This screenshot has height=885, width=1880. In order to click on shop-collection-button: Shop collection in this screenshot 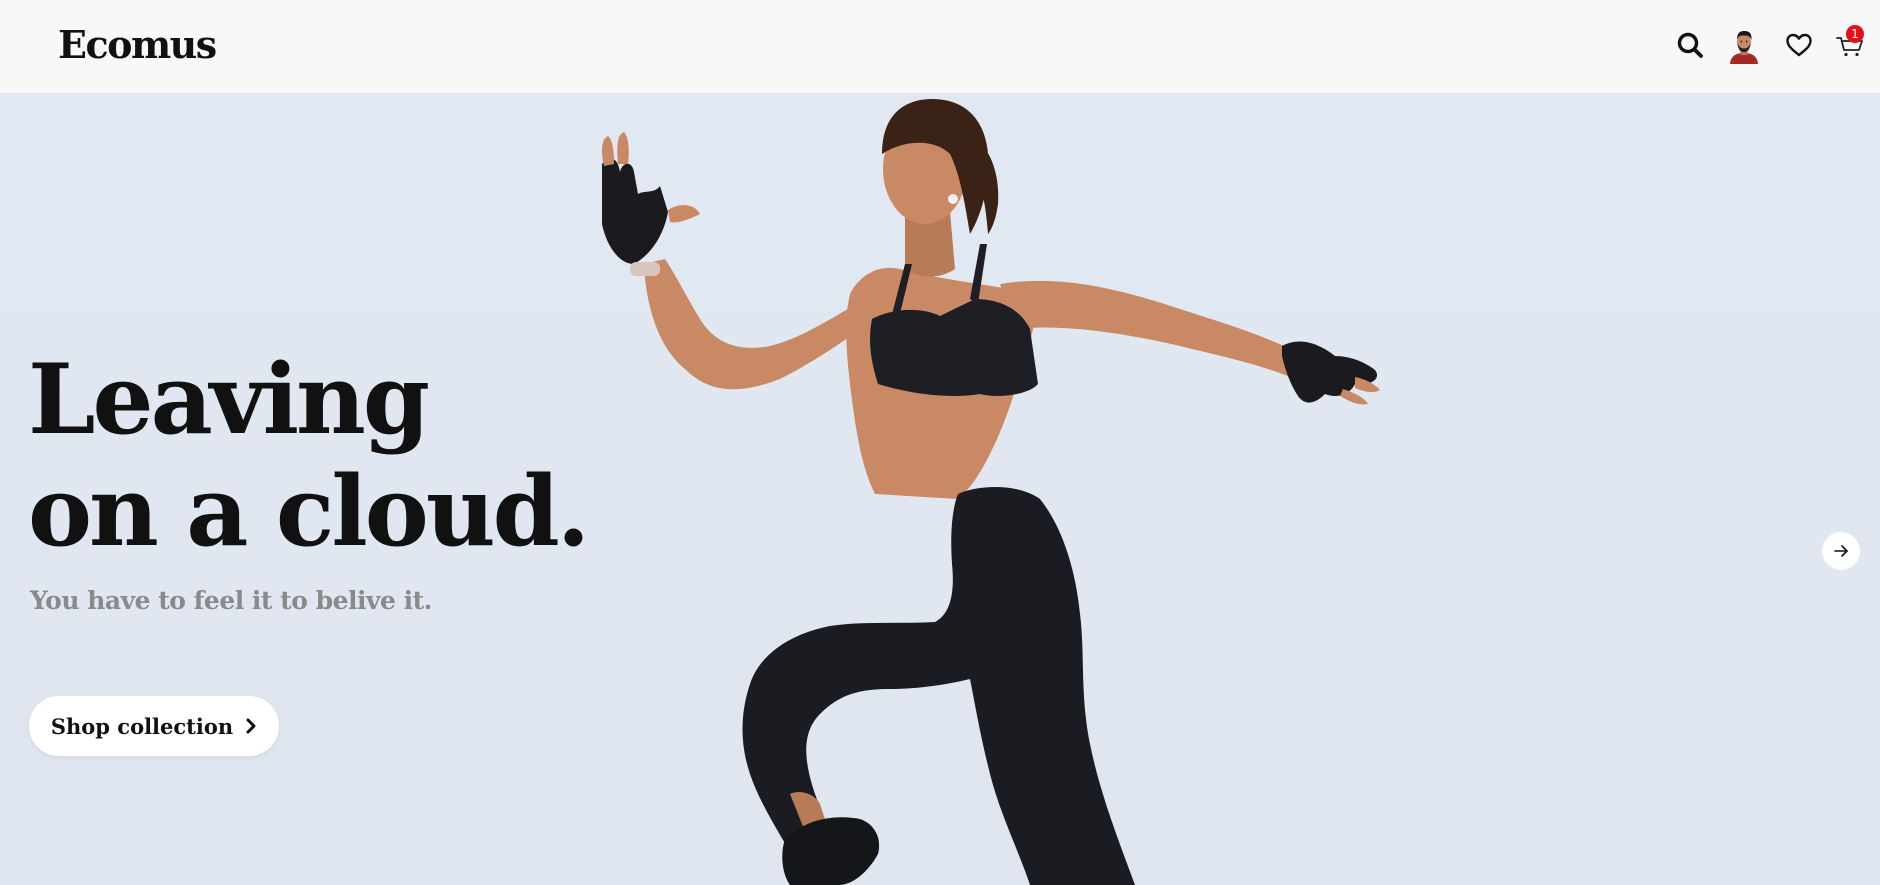, I will do `click(154, 726)`.